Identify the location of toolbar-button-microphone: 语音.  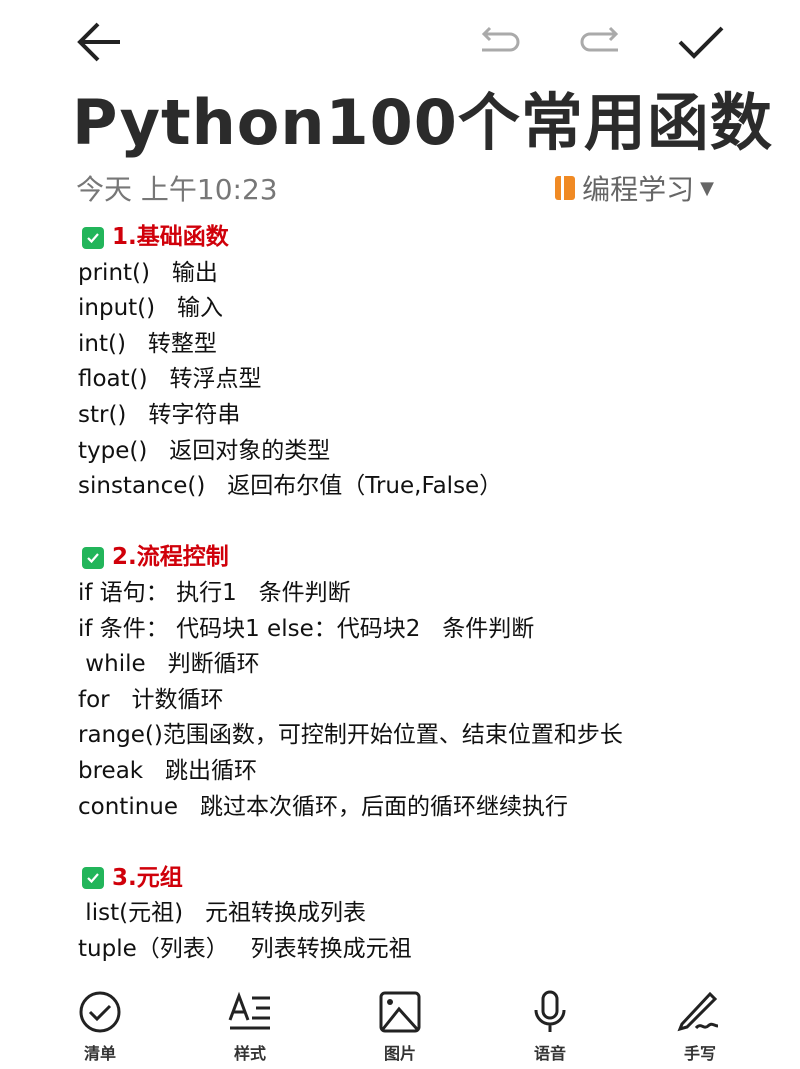
(550, 1027).